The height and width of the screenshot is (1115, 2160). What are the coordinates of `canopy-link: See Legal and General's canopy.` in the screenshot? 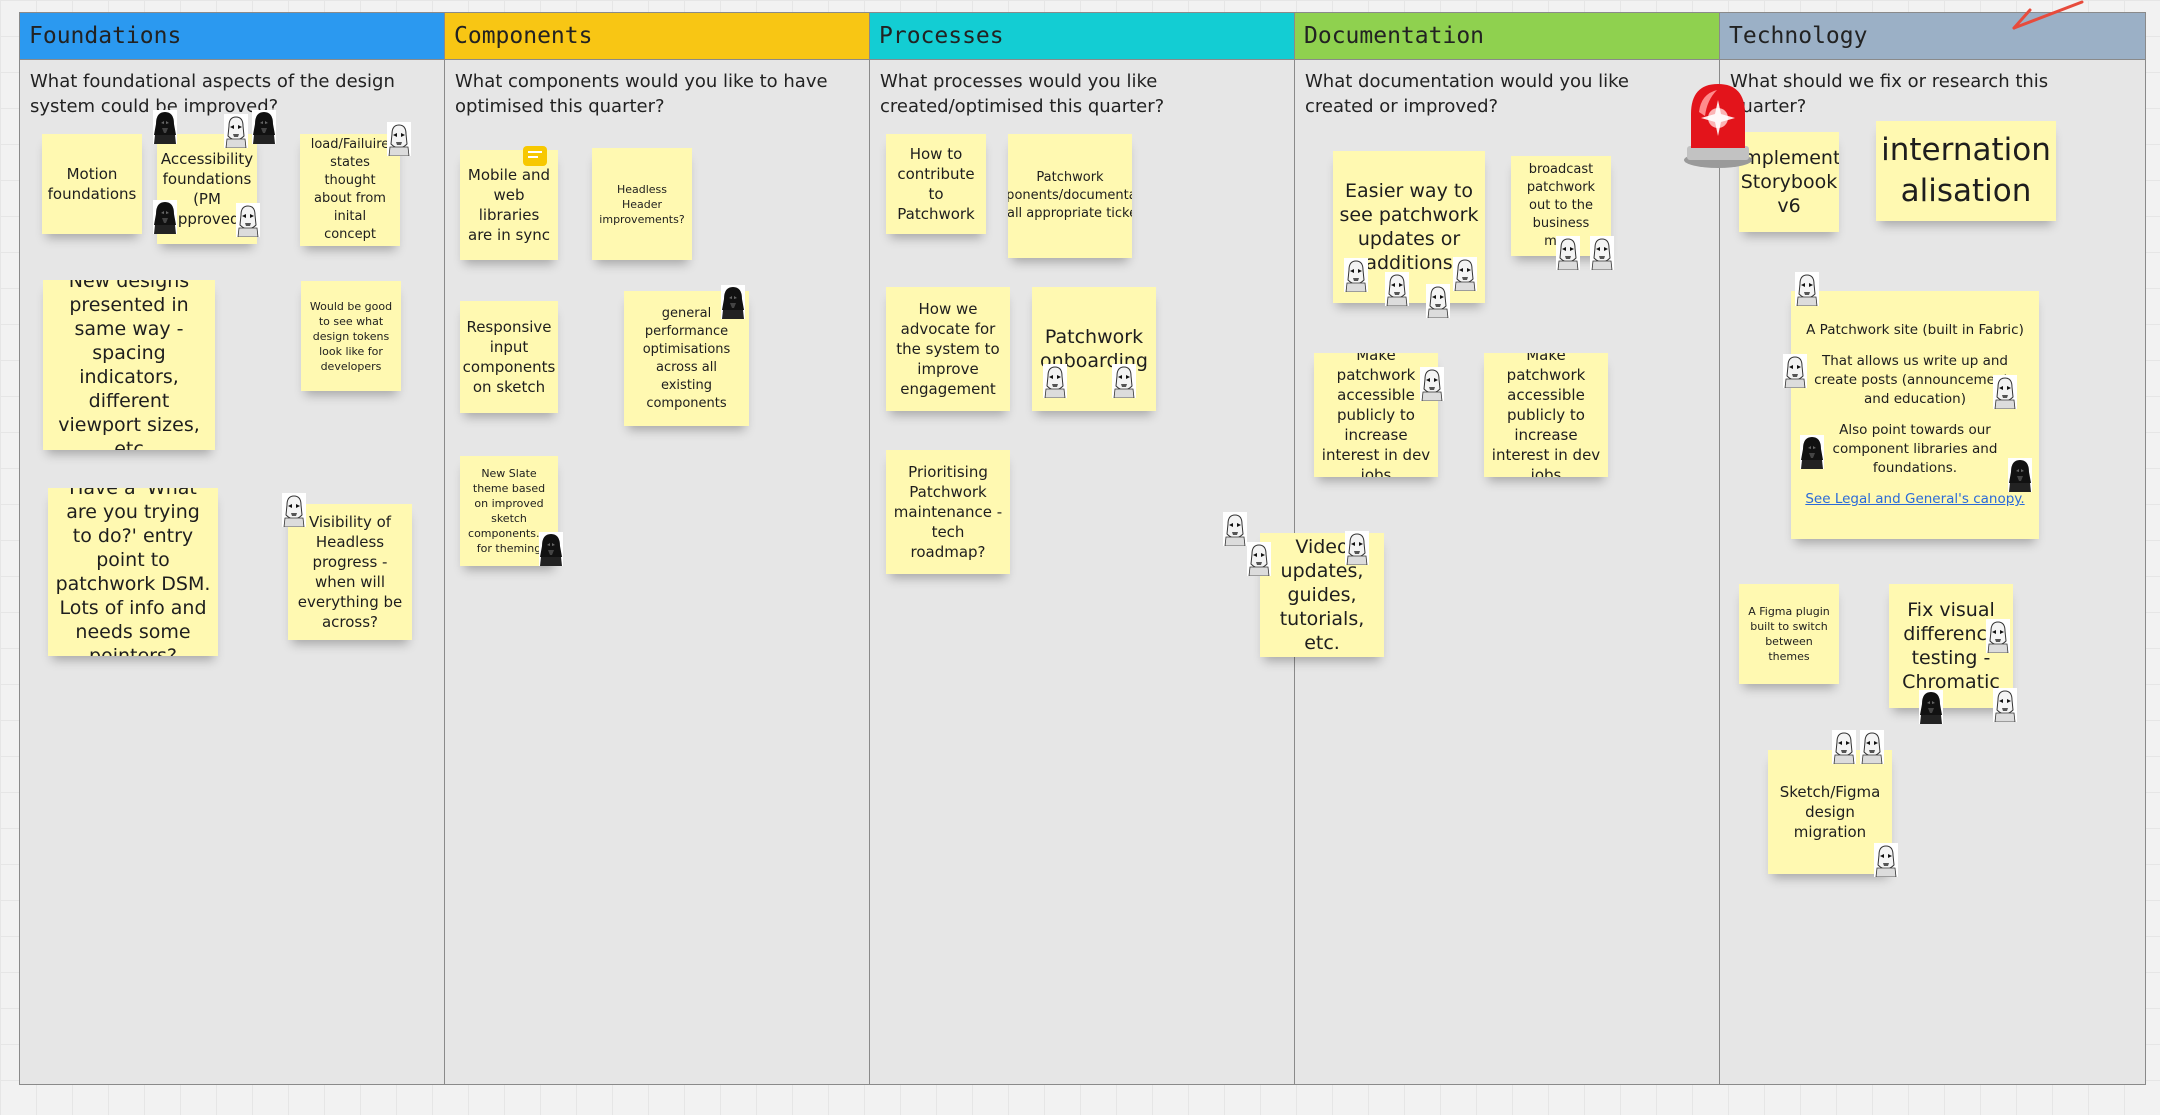 It's located at (1914, 499).